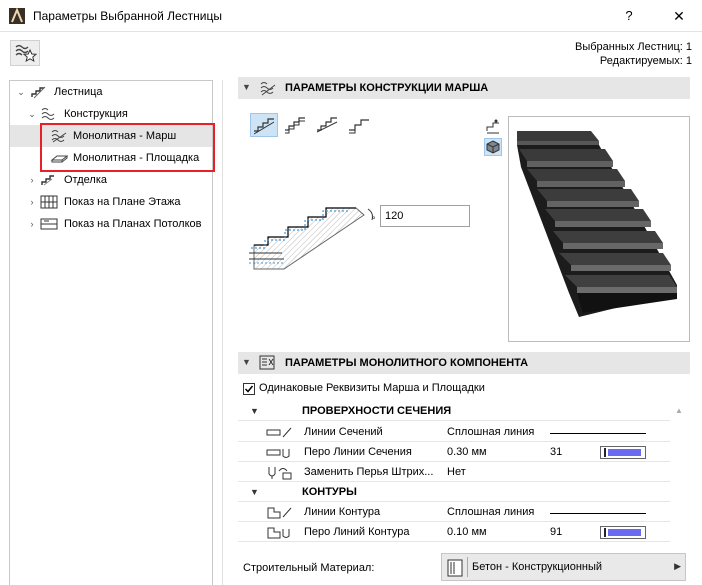 The image size is (702, 585). What do you see at coordinates (278, 453) in the screenshot?
I see `section-pen-icon` at bounding box center [278, 453].